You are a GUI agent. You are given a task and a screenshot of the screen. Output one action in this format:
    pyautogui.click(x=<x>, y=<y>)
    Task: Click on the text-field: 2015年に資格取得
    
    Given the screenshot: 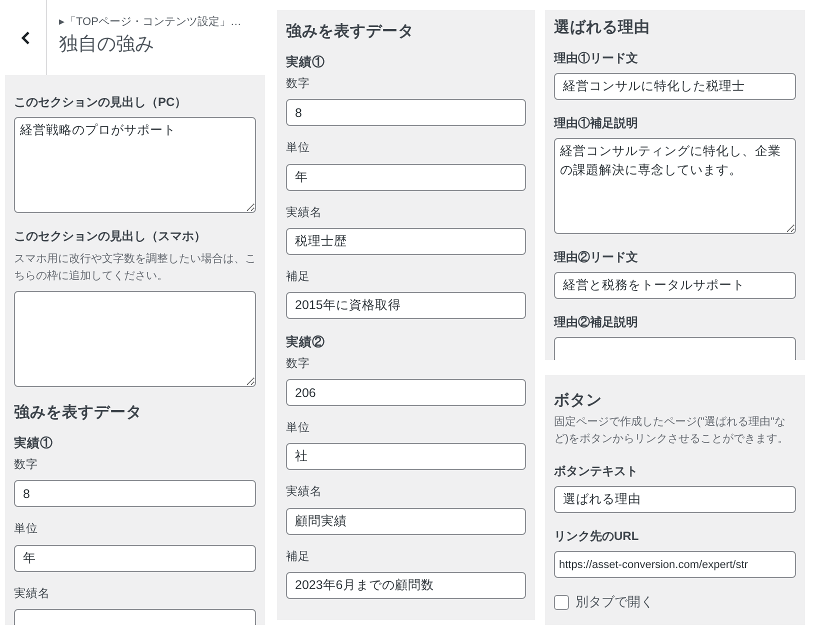 What is the action you would take?
    pyautogui.click(x=406, y=305)
    